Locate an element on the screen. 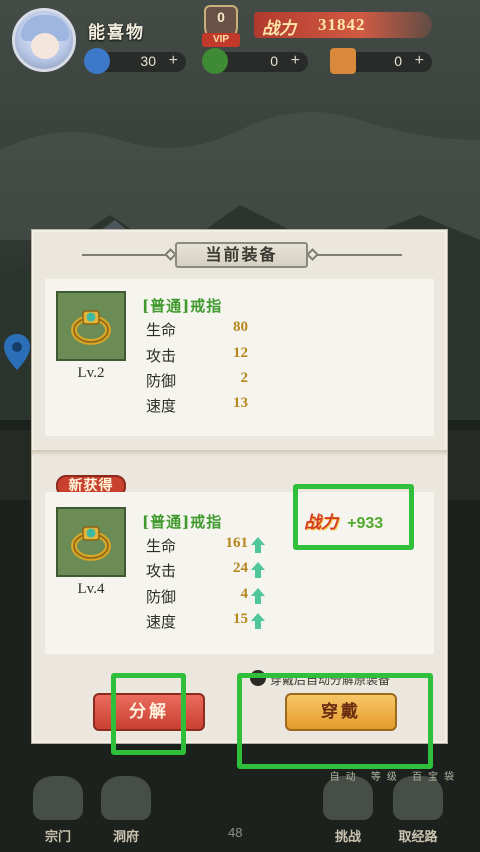 This screenshot has height=852, width=480. new-stat-atk-value: 24 is located at coordinates (240, 568).